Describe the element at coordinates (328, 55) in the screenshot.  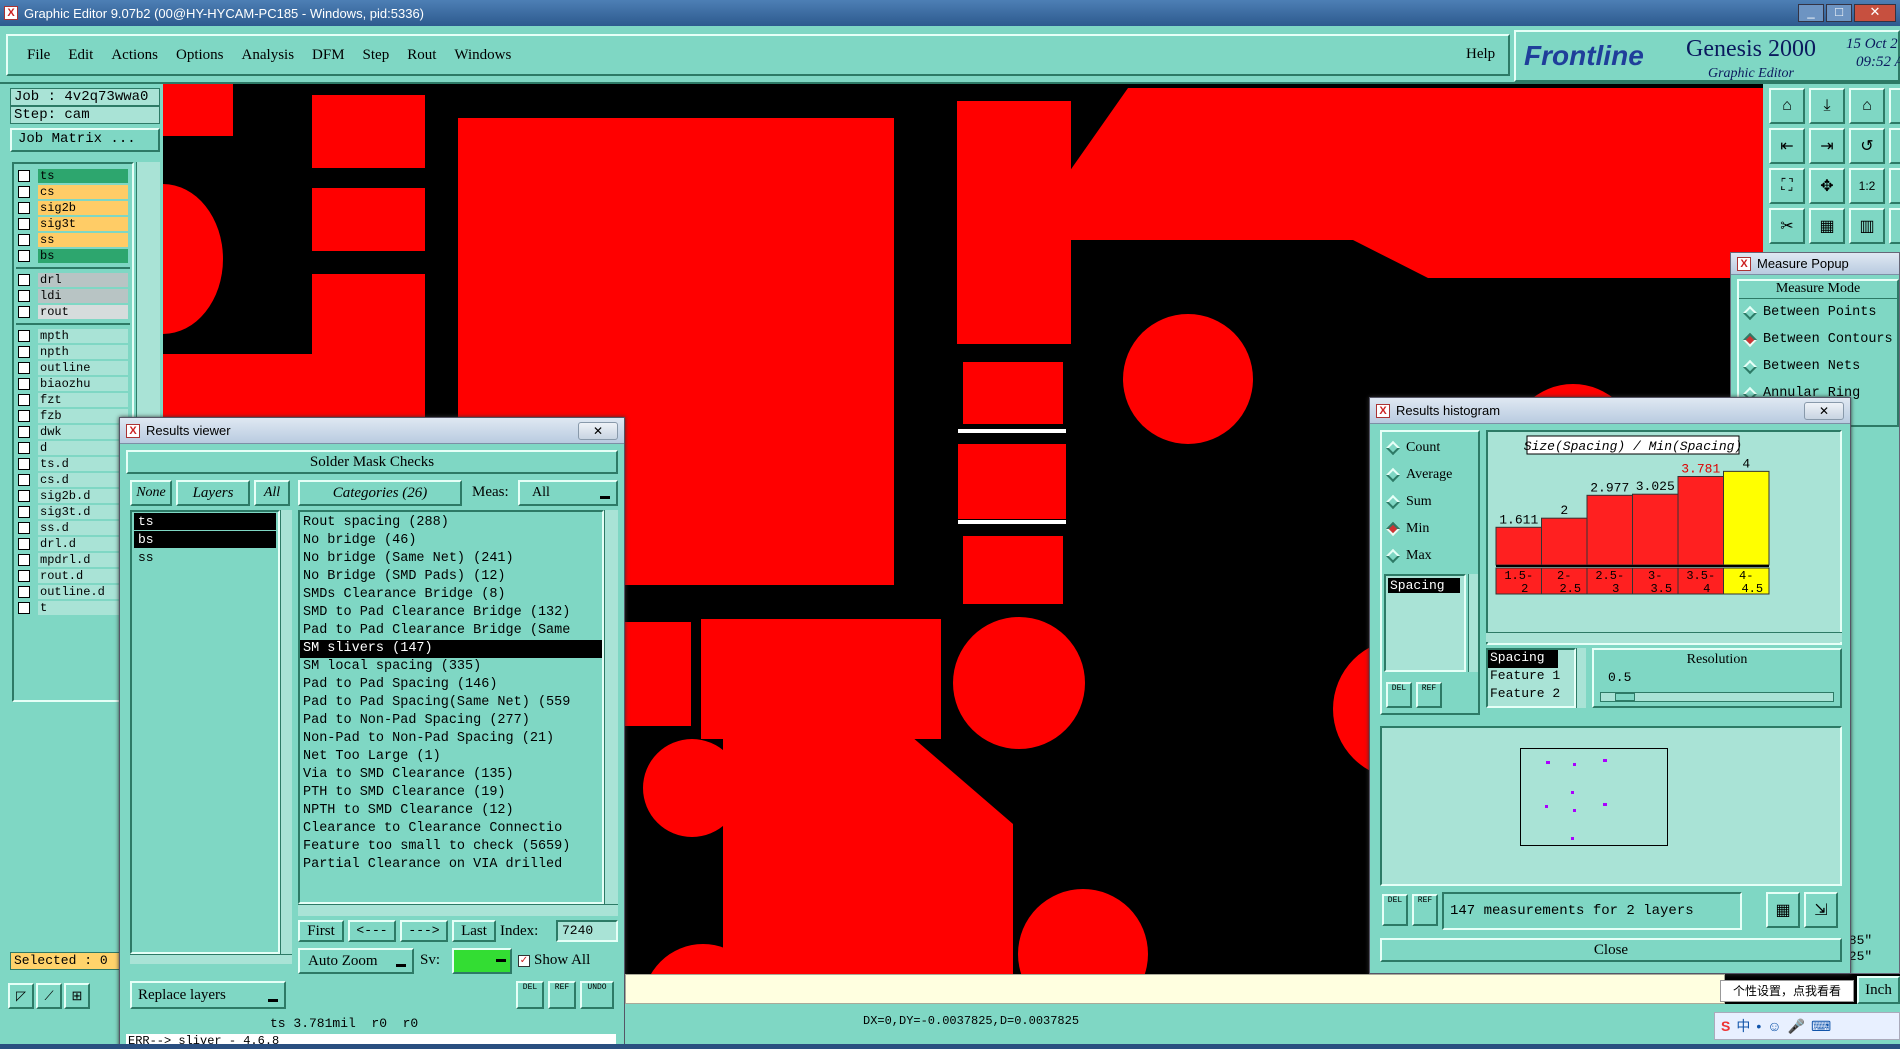
I see `menu-dfm: DFM` at that location.